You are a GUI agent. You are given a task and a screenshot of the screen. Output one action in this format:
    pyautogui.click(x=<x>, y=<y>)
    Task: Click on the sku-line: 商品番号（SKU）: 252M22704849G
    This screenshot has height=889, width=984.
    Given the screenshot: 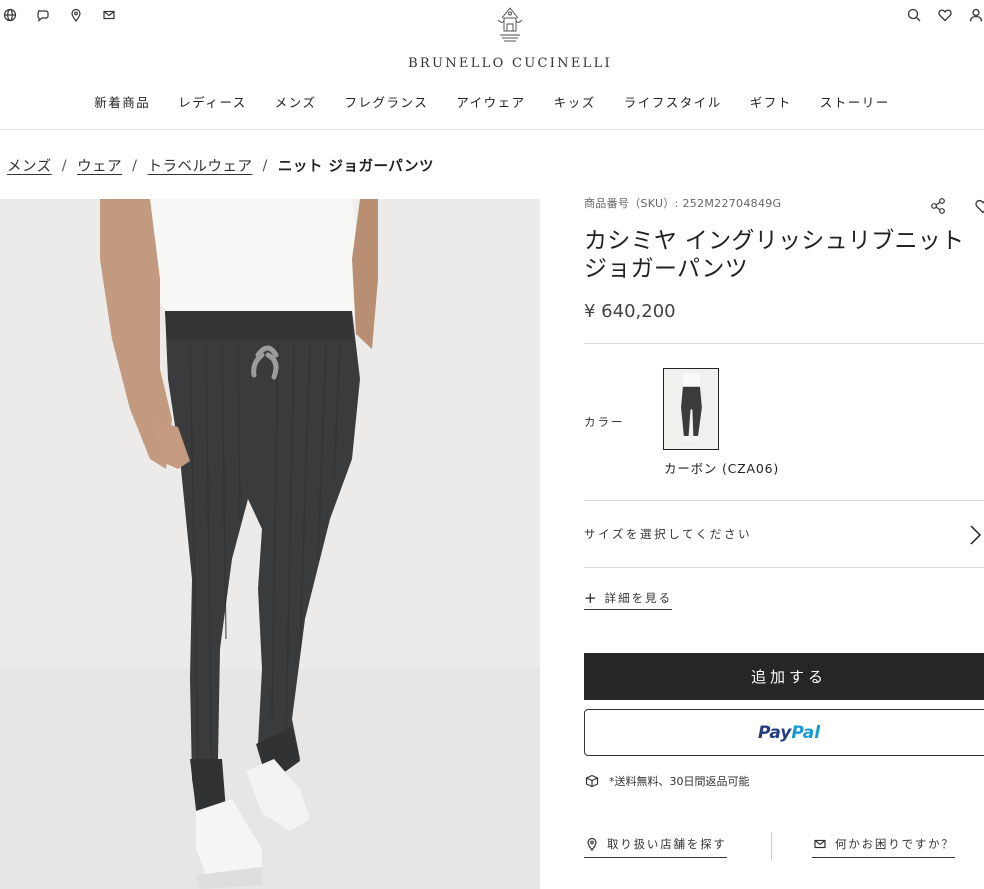 What is the action you would take?
    pyautogui.click(x=784, y=203)
    